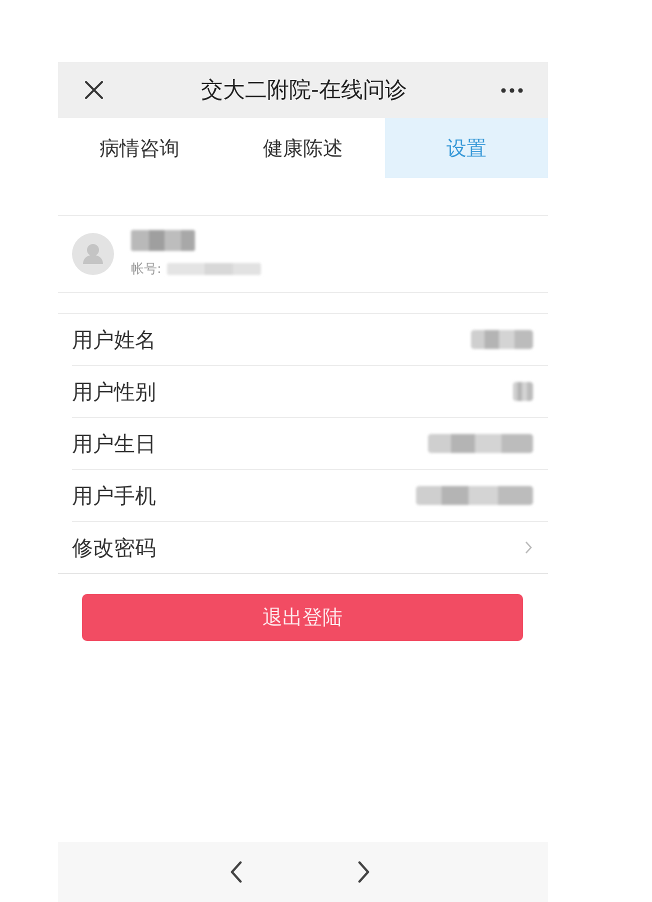 This screenshot has width=652, height=902. I want to click on field-label: 用户手机, so click(114, 496).